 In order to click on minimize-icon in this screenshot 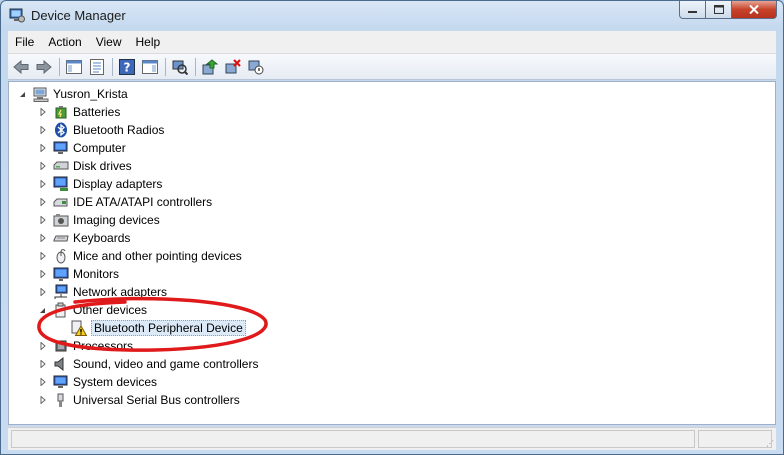, I will do `click(692, 11)`.